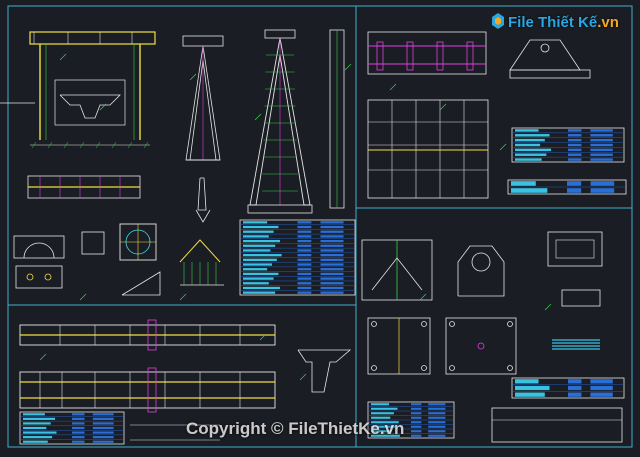 This screenshot has width=640, height=457. I want to click on bearing-detail, so click(39, 247).